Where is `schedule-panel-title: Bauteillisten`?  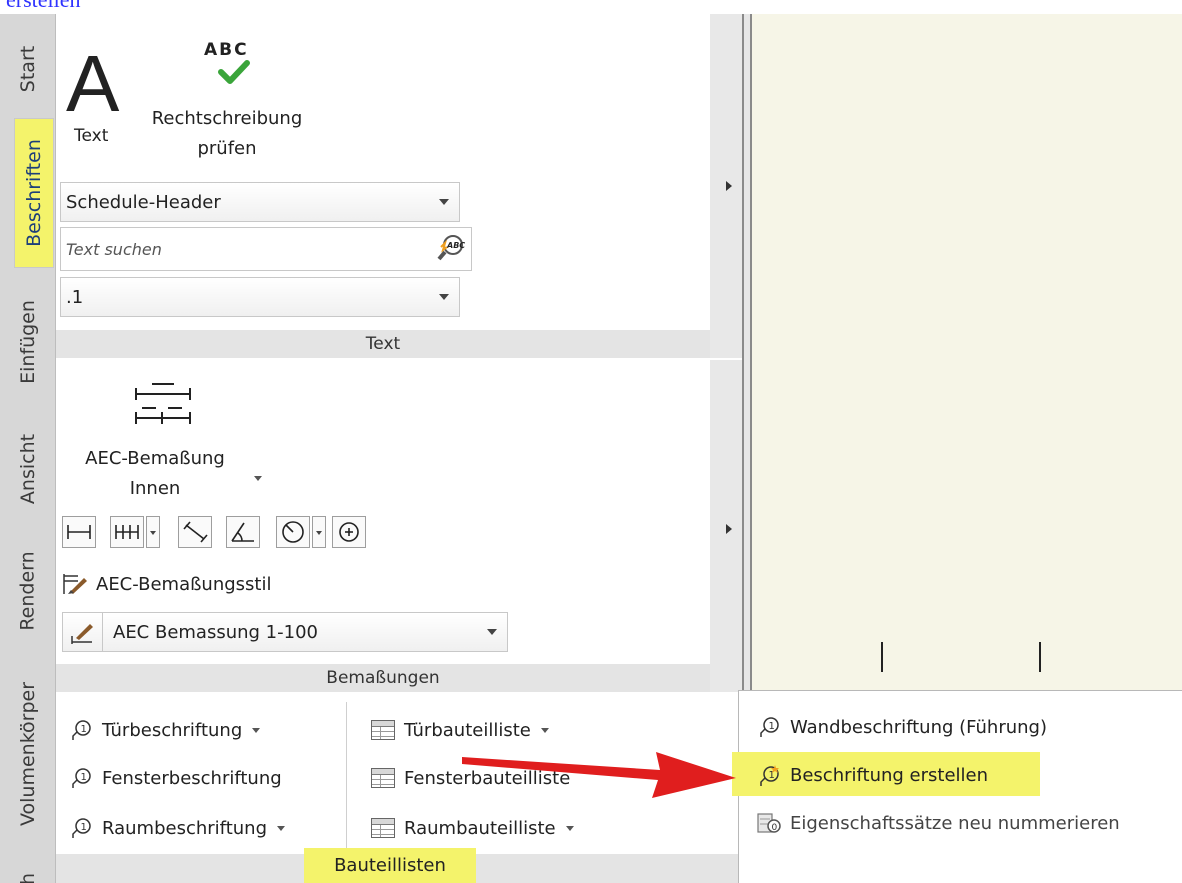
schedule-panel-title: Bauteillisten is located at coordinates (390, 865).